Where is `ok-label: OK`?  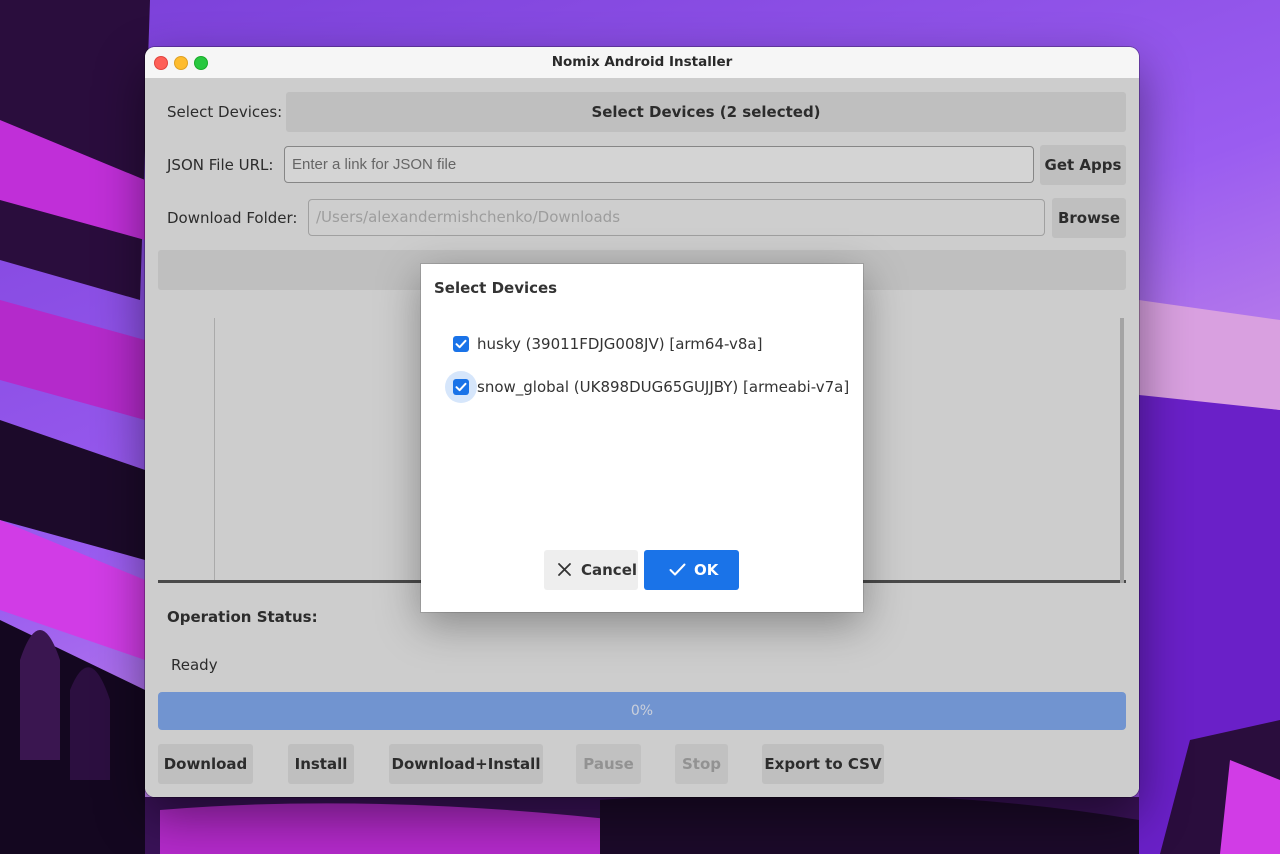 ok-label: OK is located at coordinates (706, 570).